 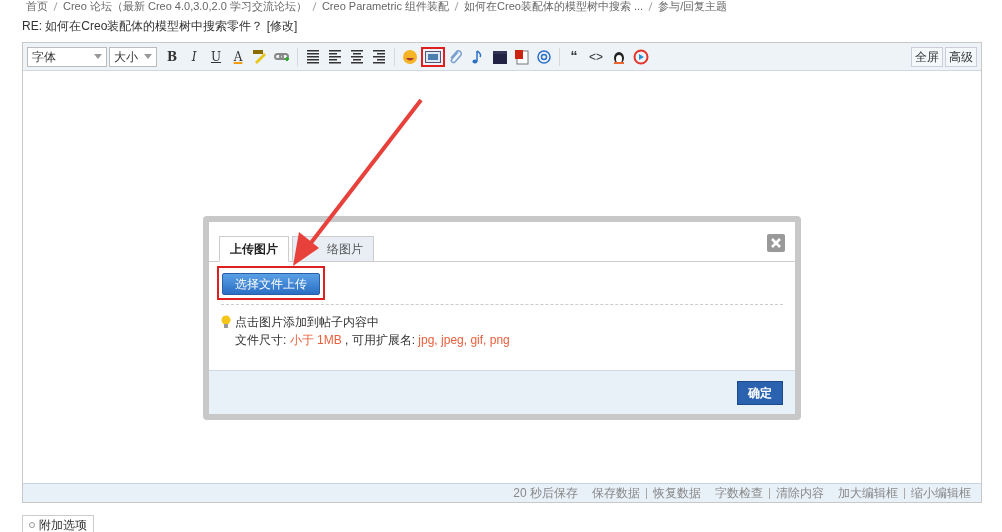 What do you see at coordinates (596, 56) in the screenshot?
I see `code-button: <>` at bounding box center [596, 56].